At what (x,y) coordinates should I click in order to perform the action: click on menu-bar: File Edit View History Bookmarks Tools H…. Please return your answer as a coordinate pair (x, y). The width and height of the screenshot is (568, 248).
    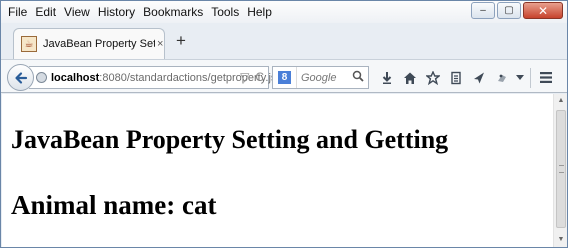
    Looking at the image, I should click on (284, 12).